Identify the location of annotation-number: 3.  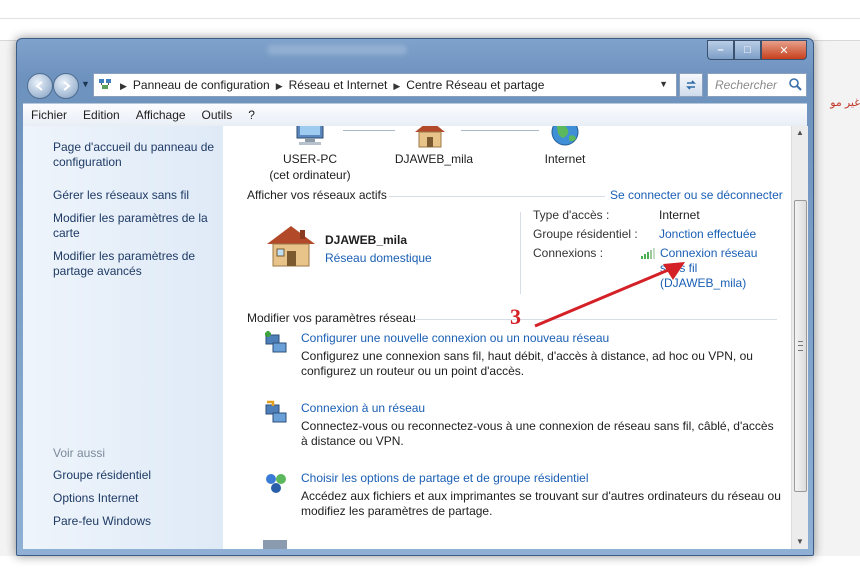
(515, 316).